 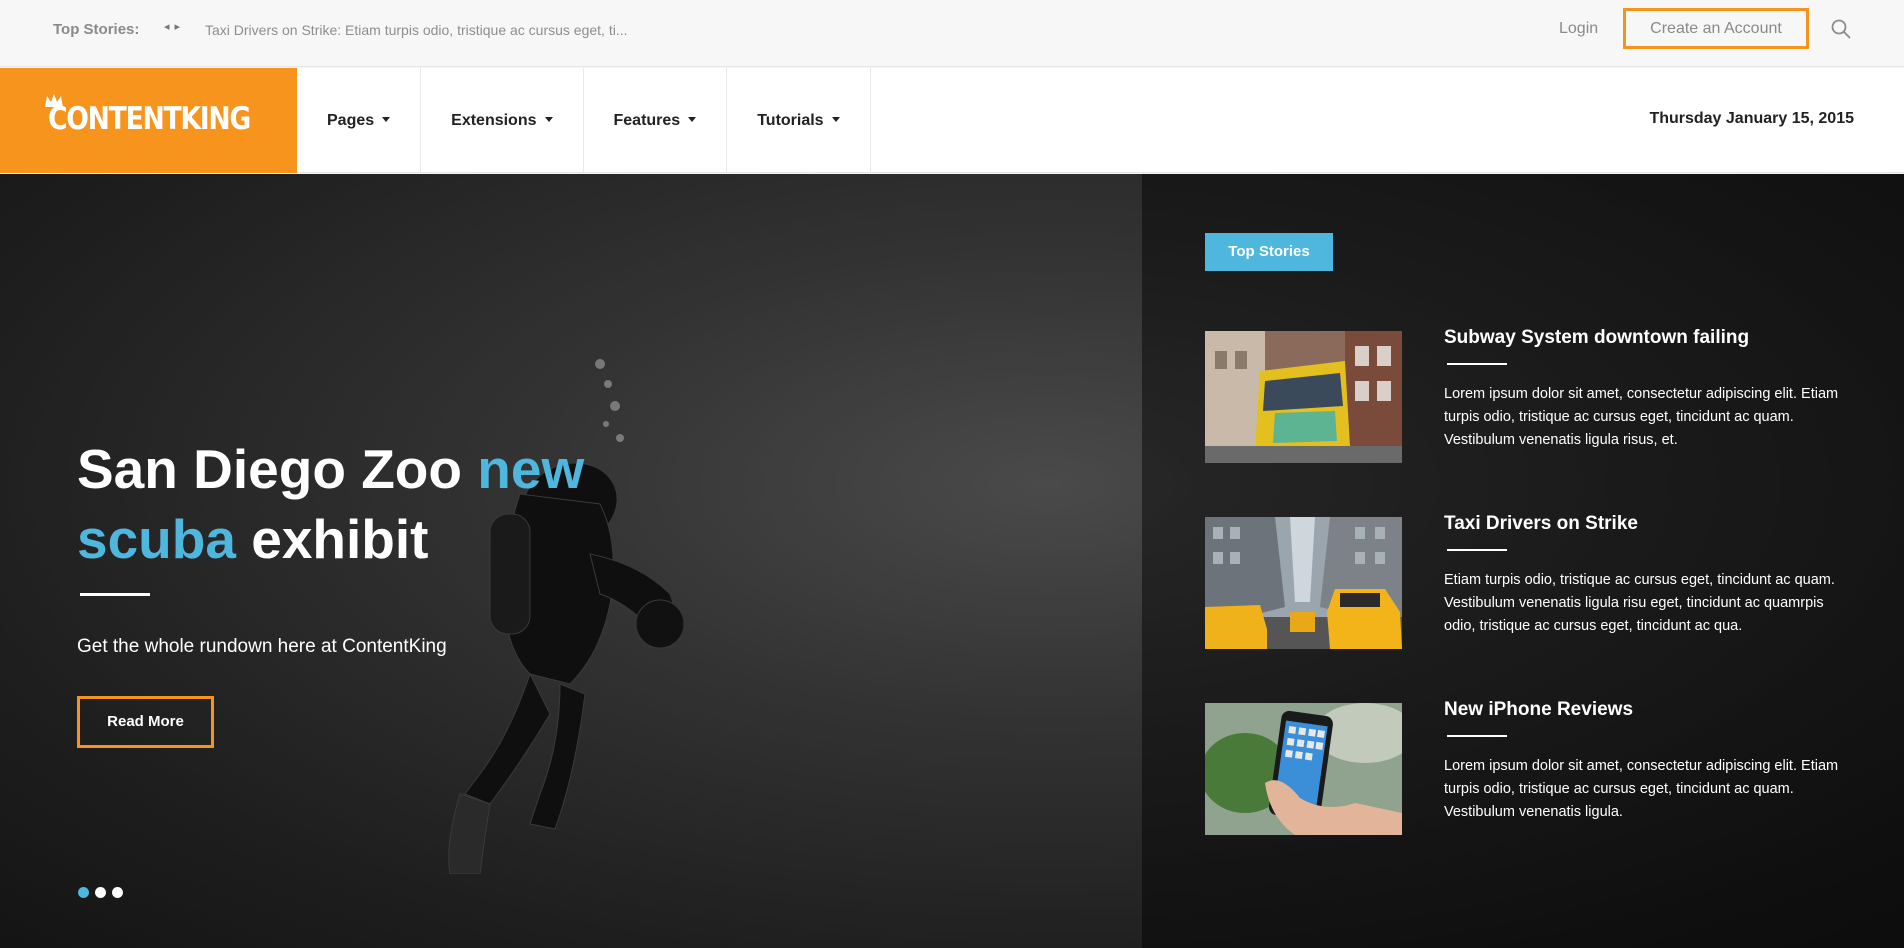 I want to click on nav-item-pages: Pages, so click(x=359, y=120).